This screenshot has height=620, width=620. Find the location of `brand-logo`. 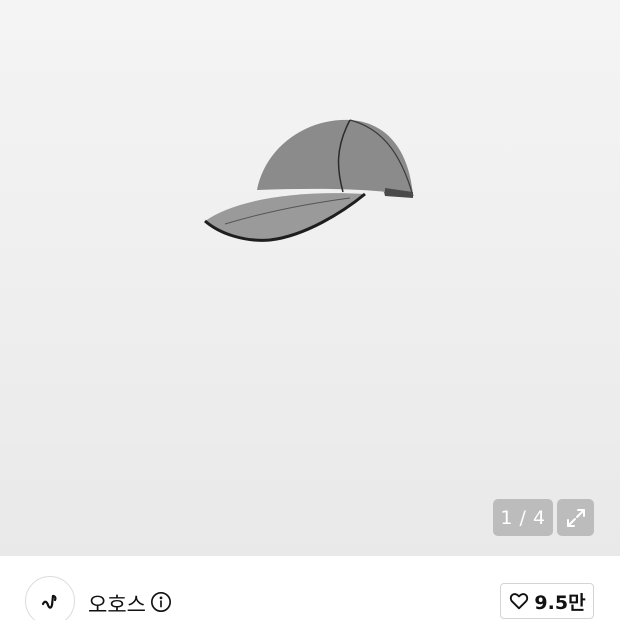

brand-logo is located at coordinates (50, 598).